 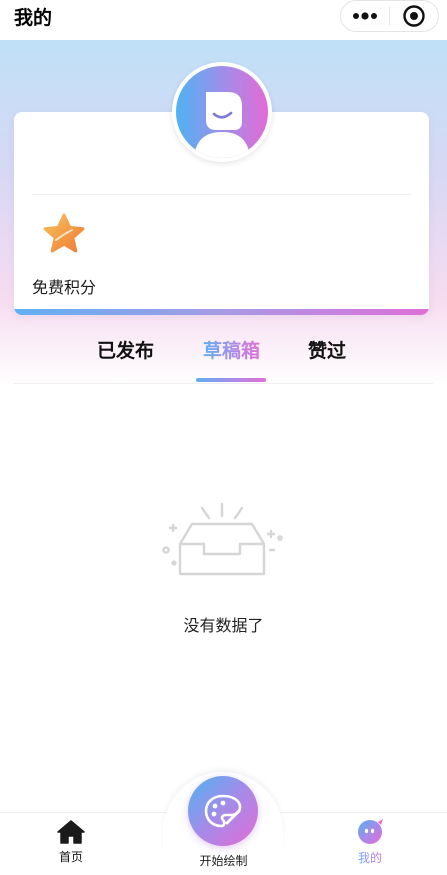 I want to click on palette-icon, so click(x=223, y=811).